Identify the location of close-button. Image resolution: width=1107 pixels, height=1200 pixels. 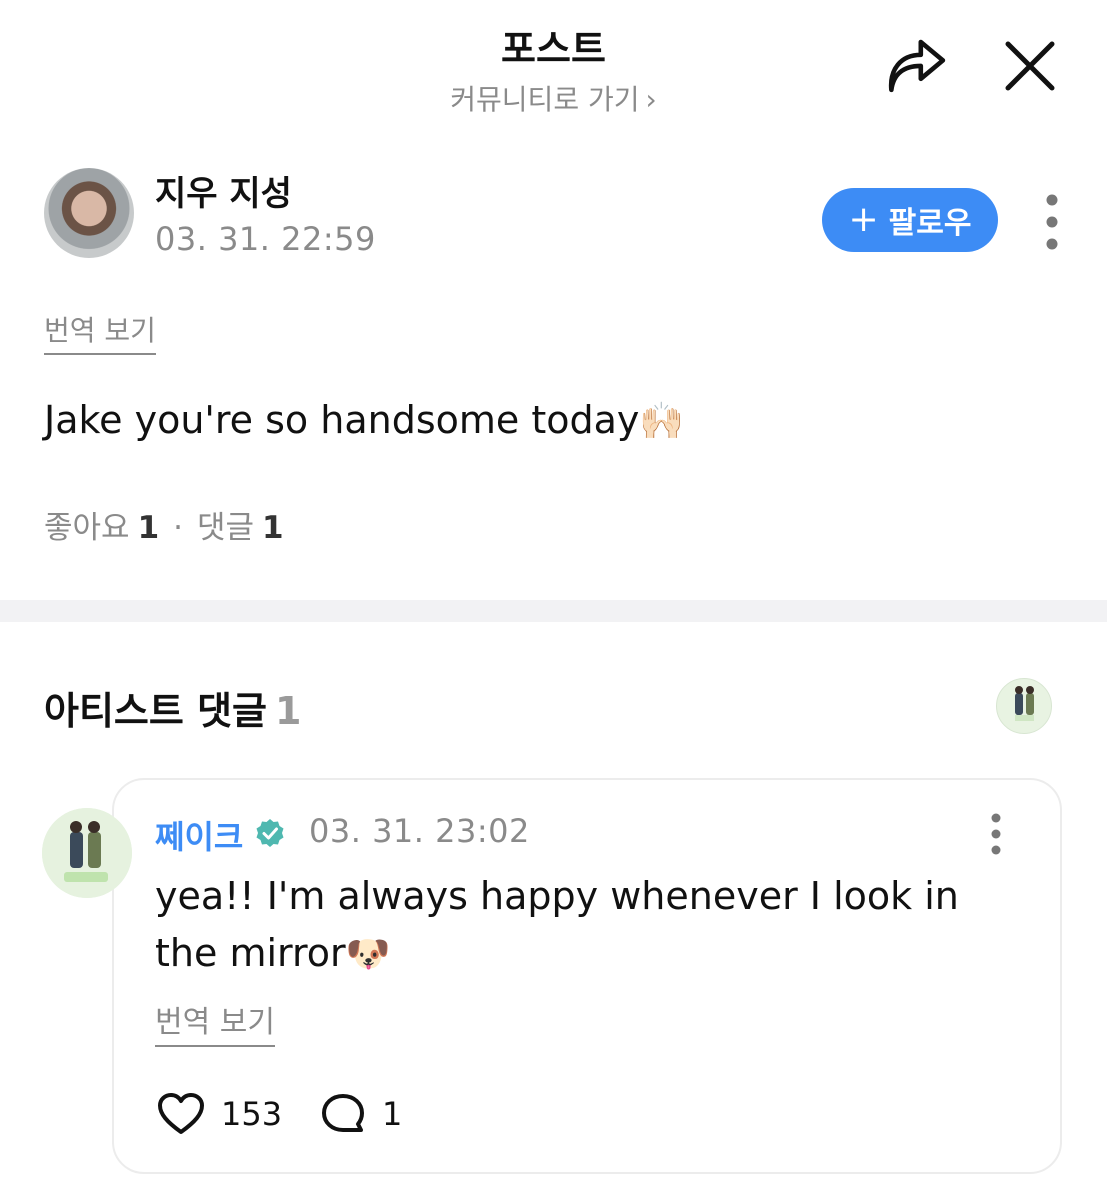
(1030, 67).